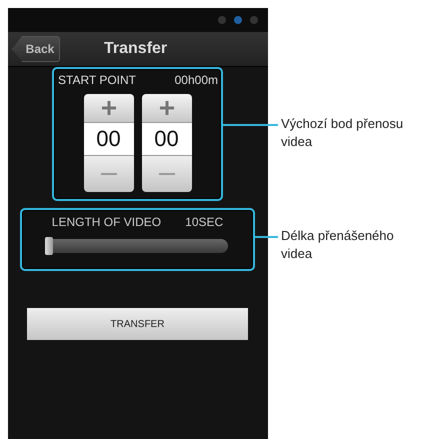  Describe the element at coordinates (137, 324) in the screenshot. I see `transfer-button: TRANSFER` at that location.